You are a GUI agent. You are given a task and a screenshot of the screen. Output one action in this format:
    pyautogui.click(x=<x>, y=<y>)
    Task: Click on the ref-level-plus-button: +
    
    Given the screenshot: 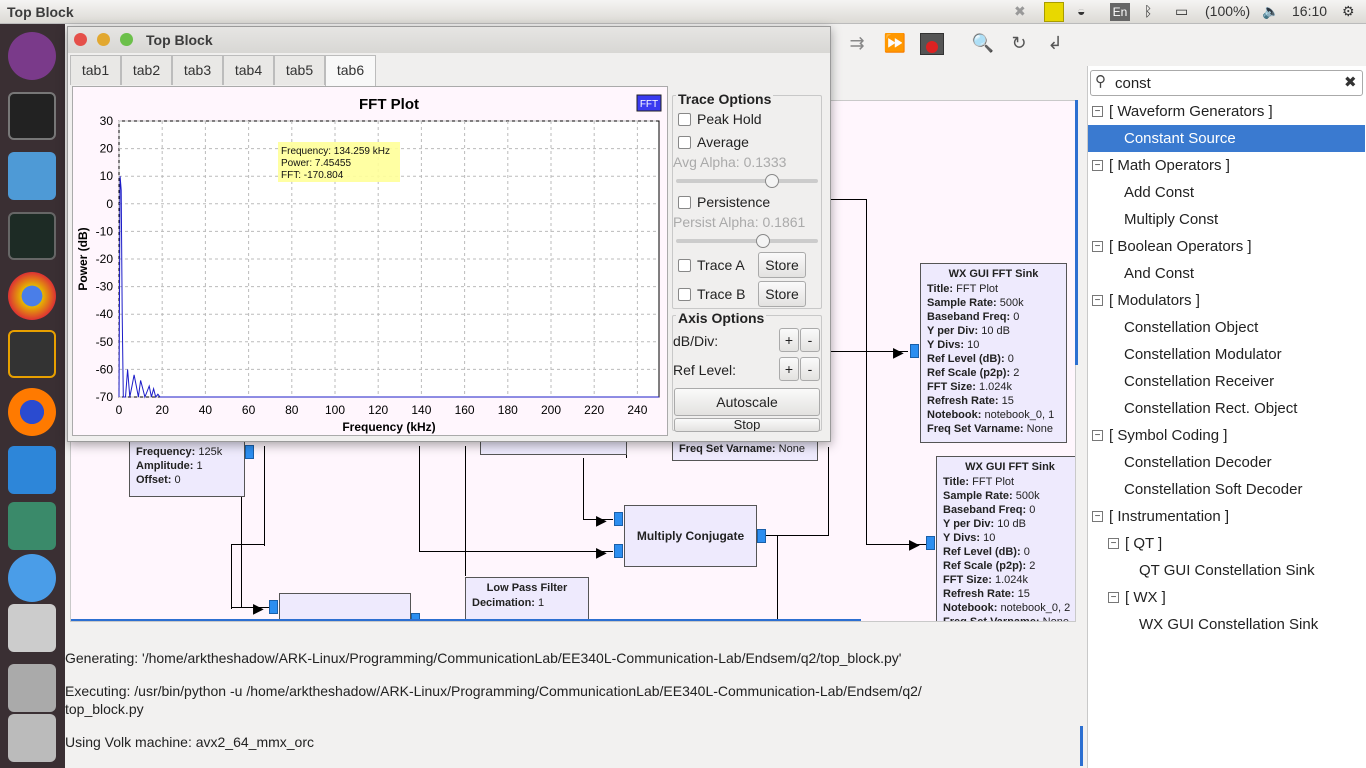 What is the action you would take?
    pyautogui.click(x=789, y=369)
    